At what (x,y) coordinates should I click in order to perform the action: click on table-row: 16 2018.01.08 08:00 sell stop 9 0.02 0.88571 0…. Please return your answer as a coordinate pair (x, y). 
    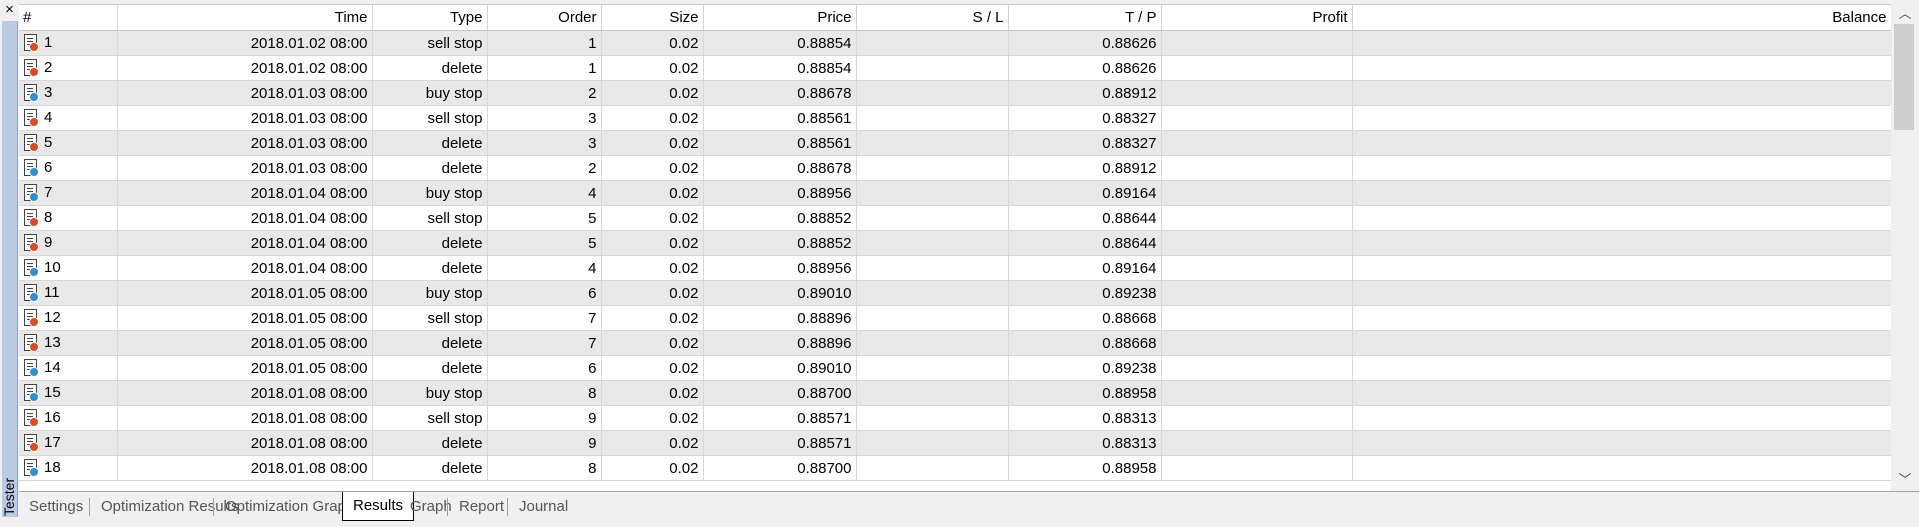
    Looking at the image, I should click on (955, 418).